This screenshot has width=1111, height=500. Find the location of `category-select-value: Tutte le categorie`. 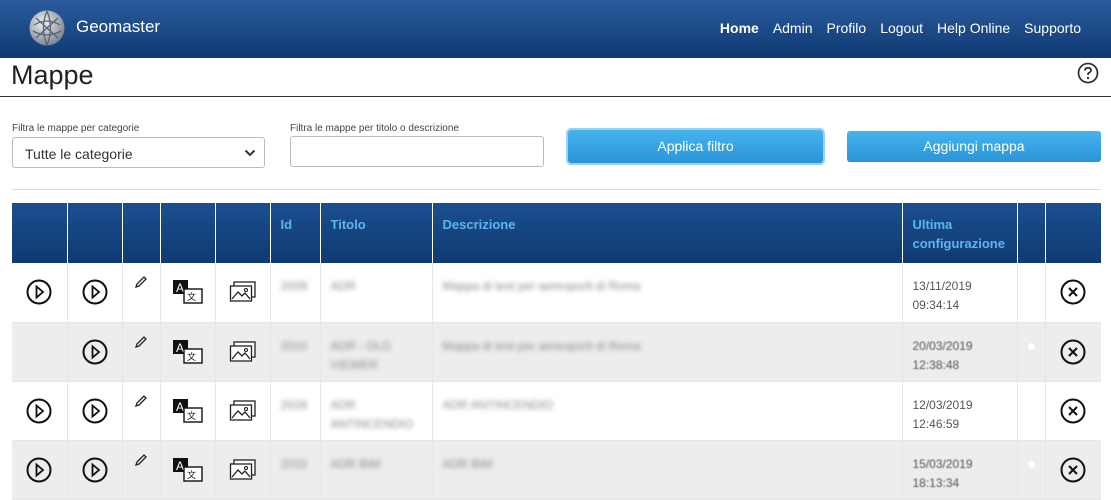

category-select-value: Tutte le categorie is located at coordinates (79, 154).